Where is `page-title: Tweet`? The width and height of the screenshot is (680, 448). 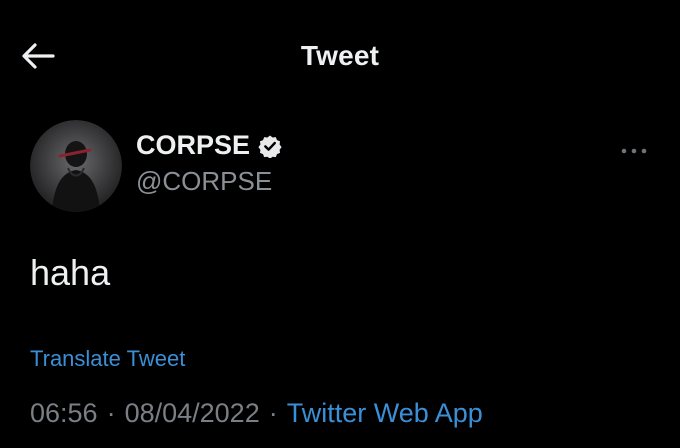 page-title: Tweet is located at coordinates (340, 55).